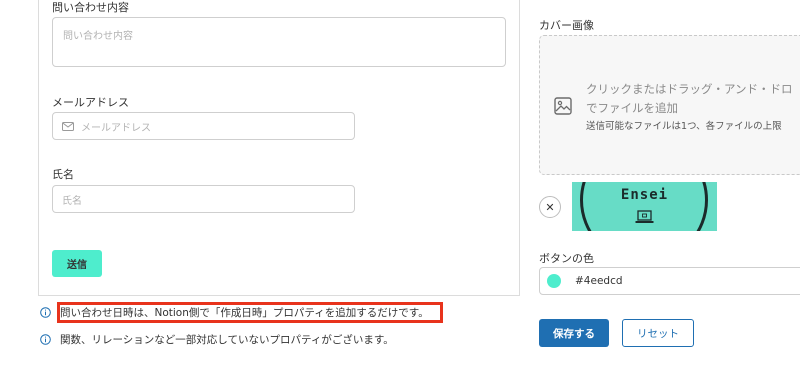 The height and width of the screenshot is (380, 800). I want to click on color-value: #4eedcd, so click(599, 281).